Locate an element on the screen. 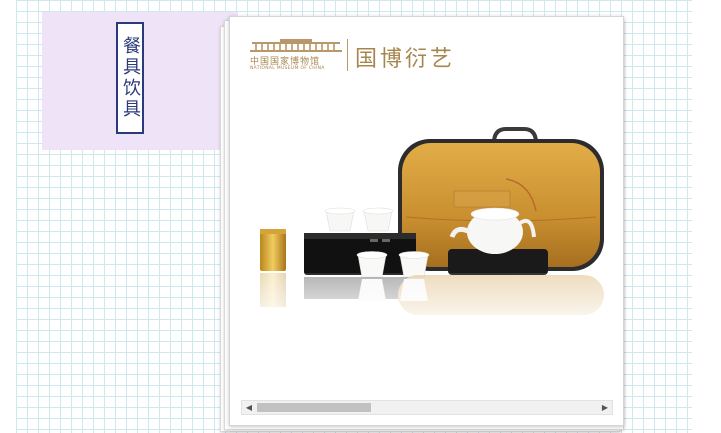 The image size is (721, 433). horizontal-scrollbar: ◀ ▶ is located at coordinates (427, 407).